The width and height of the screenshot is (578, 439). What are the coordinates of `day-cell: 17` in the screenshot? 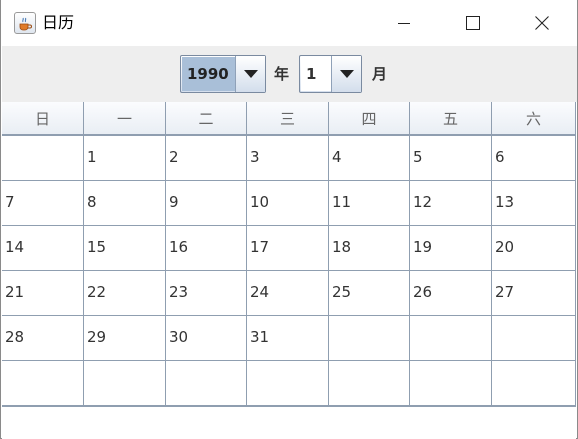 It's located at (288, 248).